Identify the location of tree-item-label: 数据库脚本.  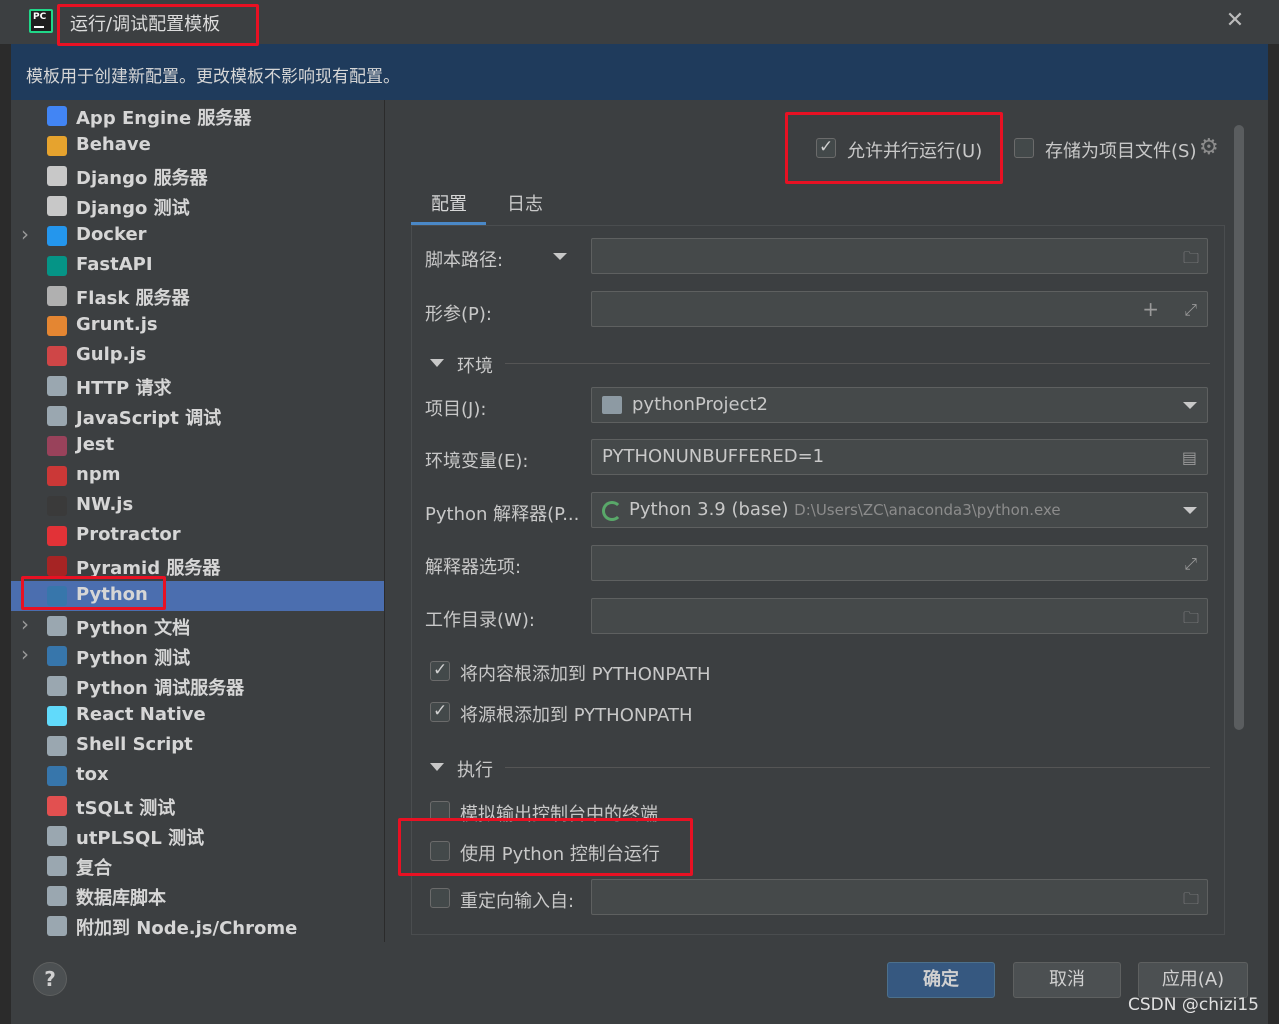
(121, 898).